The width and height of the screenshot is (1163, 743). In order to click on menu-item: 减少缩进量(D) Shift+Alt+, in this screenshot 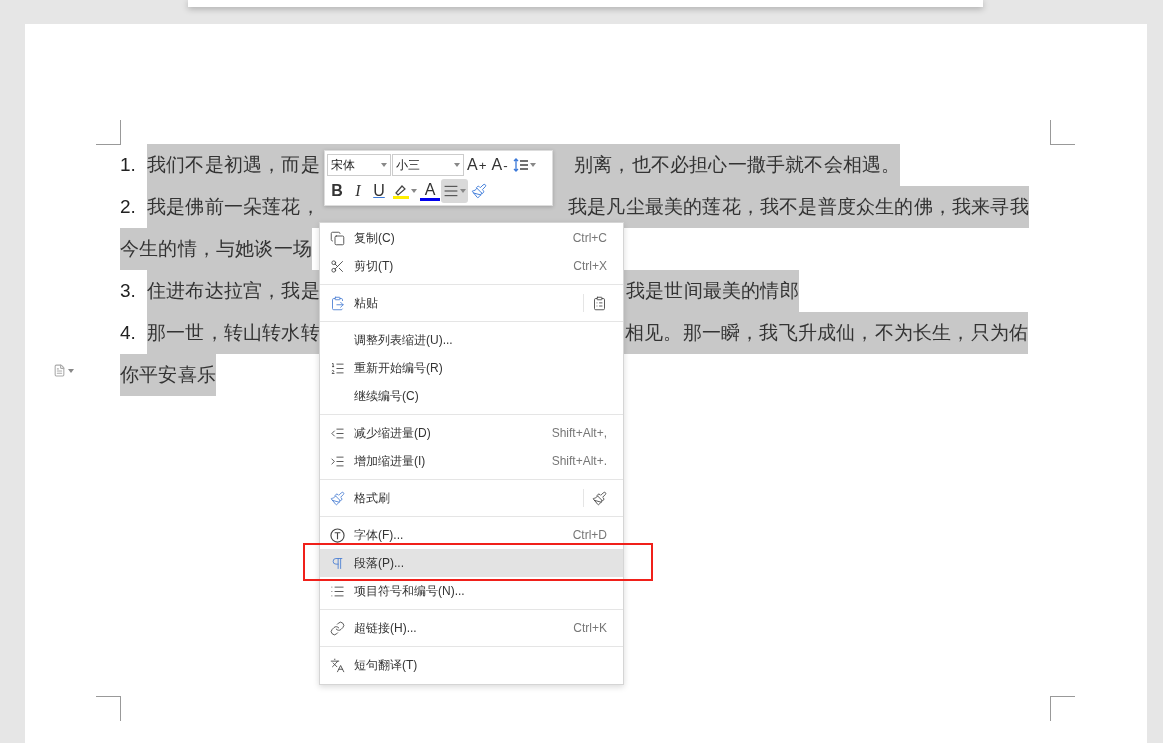, I will do `click(471, 433)`.